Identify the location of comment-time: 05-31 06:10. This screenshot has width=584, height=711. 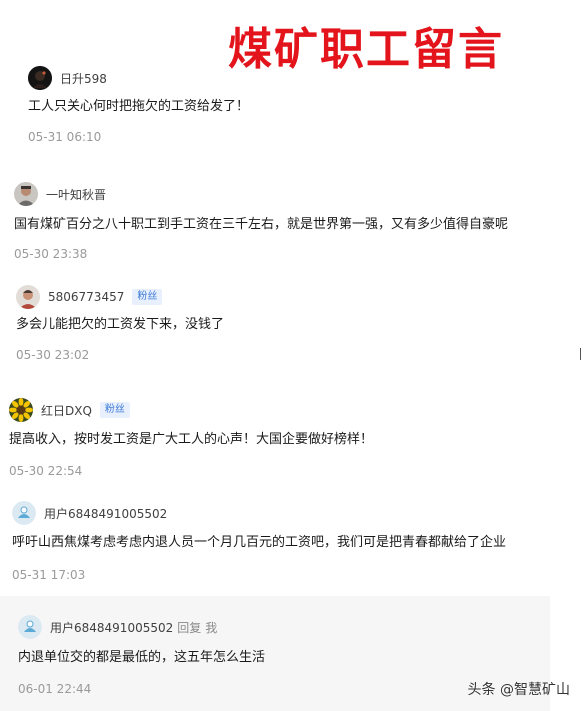
(65, 137).